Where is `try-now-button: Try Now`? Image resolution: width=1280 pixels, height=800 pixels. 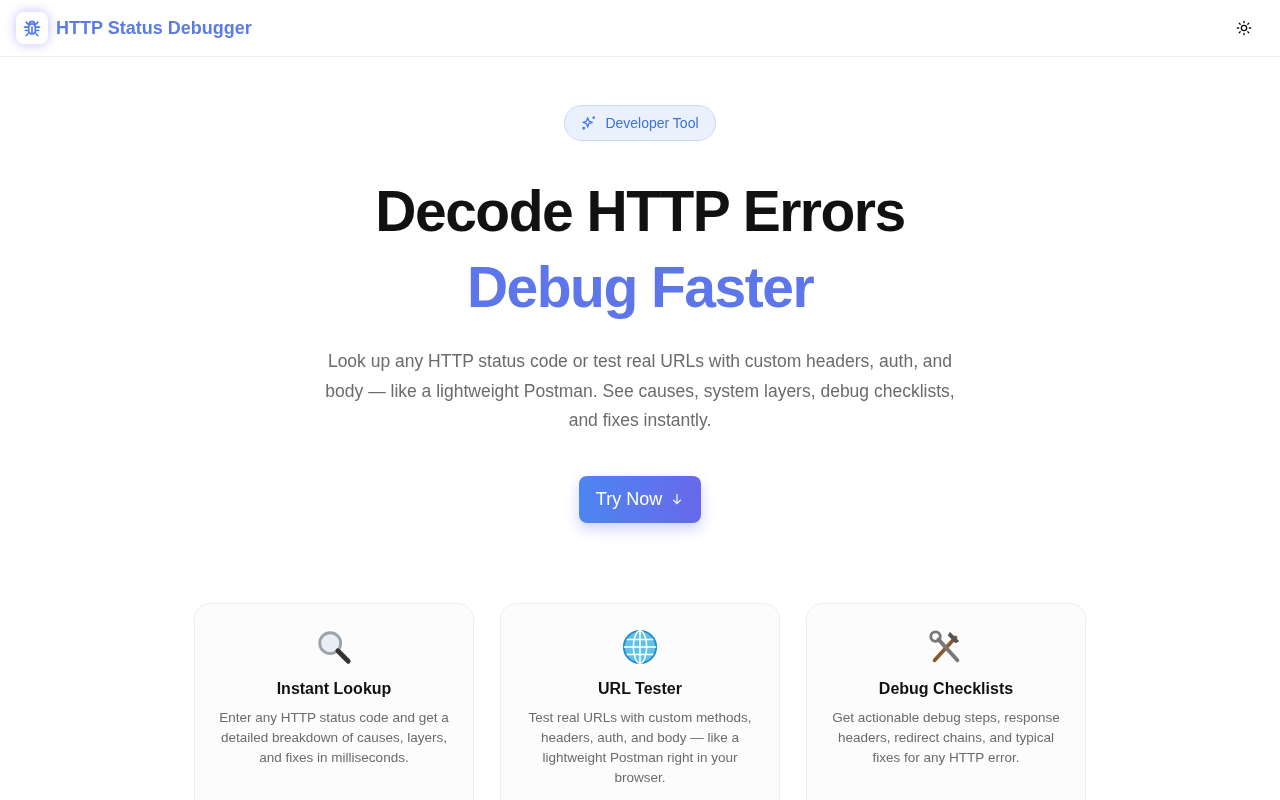 try-now-button: Try Now is located at coordinates (640, 499).